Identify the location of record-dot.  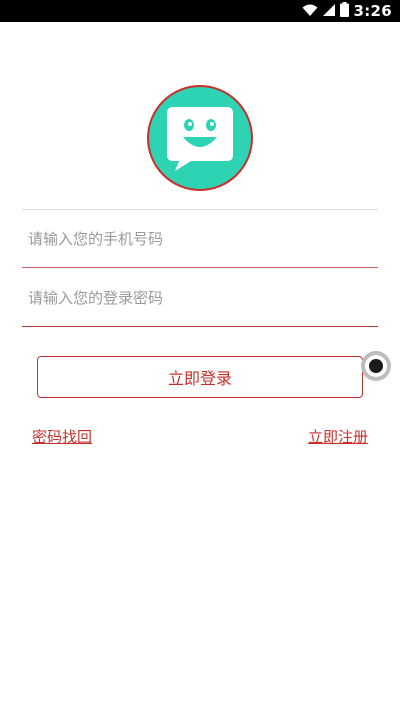
(376, 366).